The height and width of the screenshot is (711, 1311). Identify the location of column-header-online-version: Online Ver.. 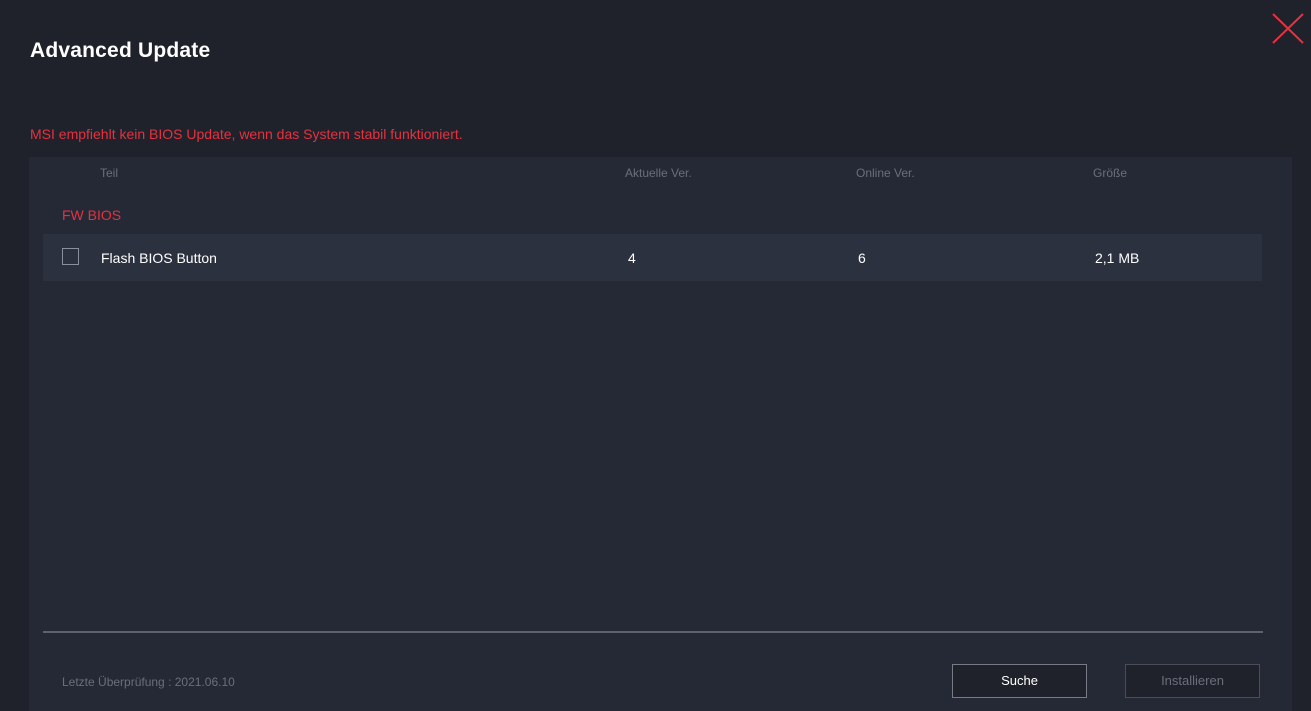
(885, 173).